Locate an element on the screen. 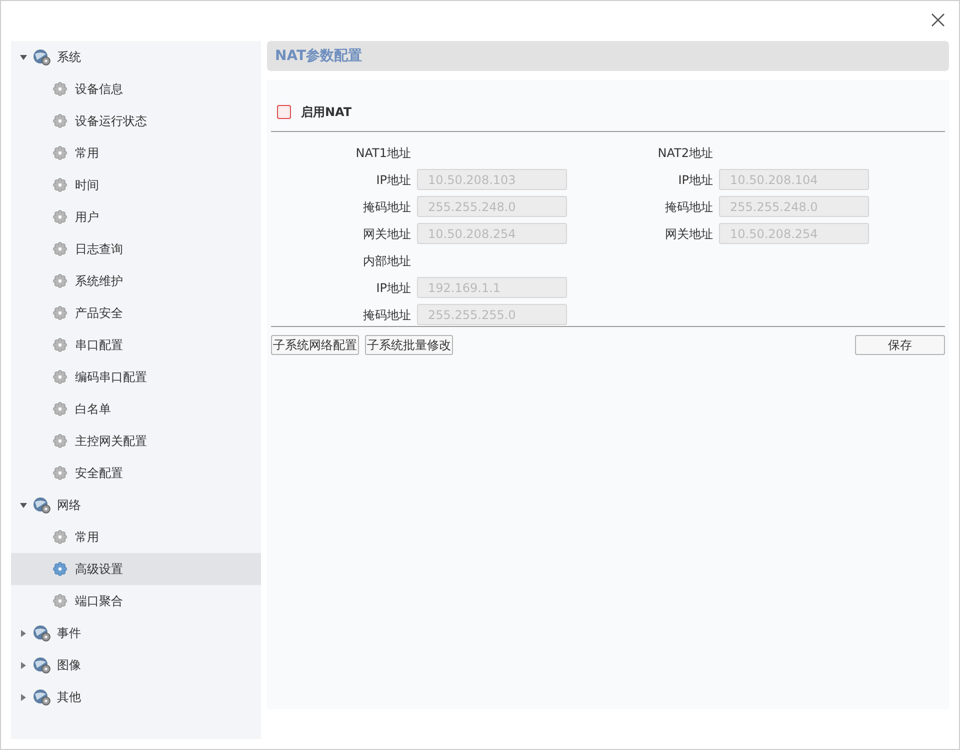 The width and height of the screenshot is (960, 750). tree-item: 日志查询 is located at coordinates (136, 249).